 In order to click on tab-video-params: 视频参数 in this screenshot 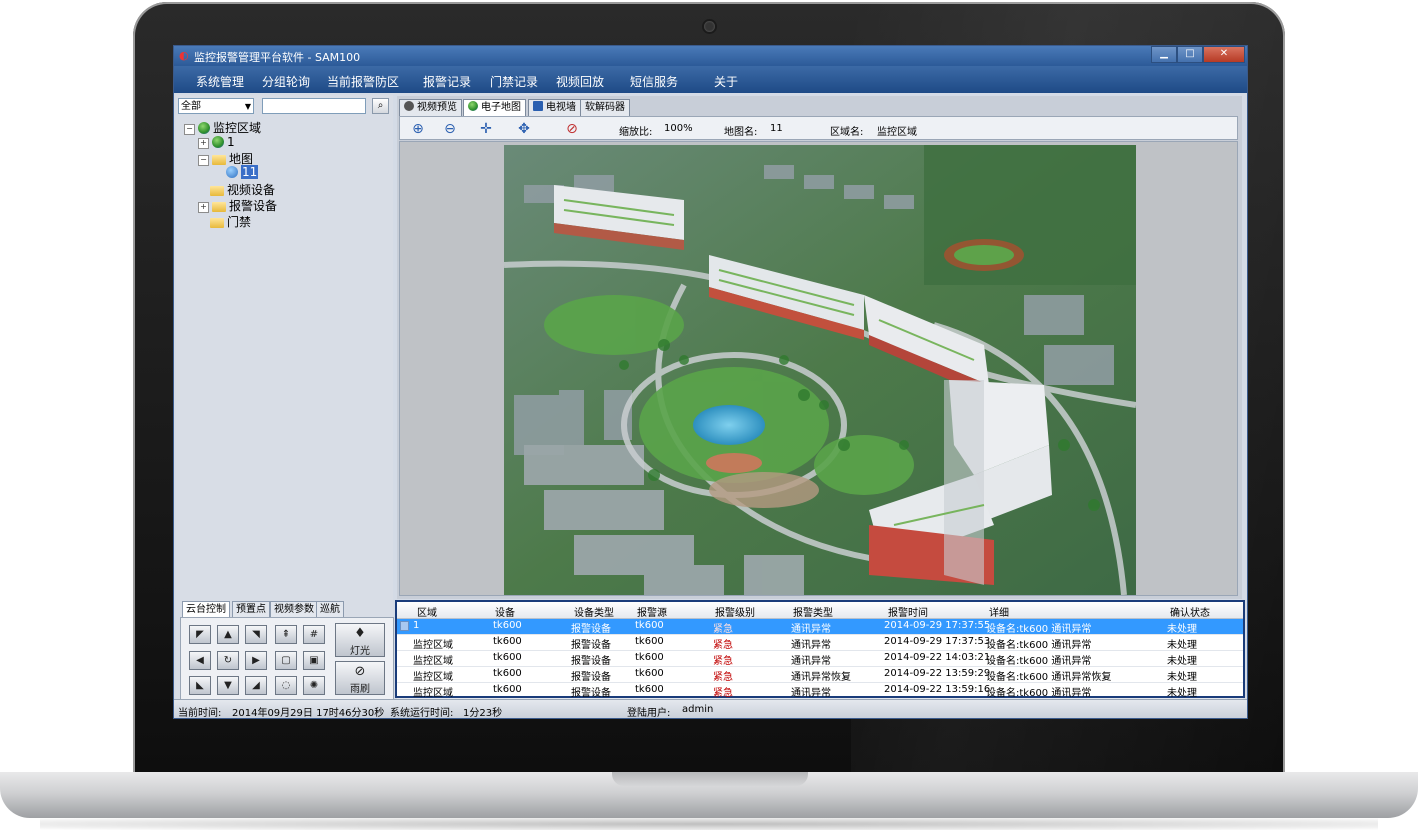, I will do `click(294, 609)`.